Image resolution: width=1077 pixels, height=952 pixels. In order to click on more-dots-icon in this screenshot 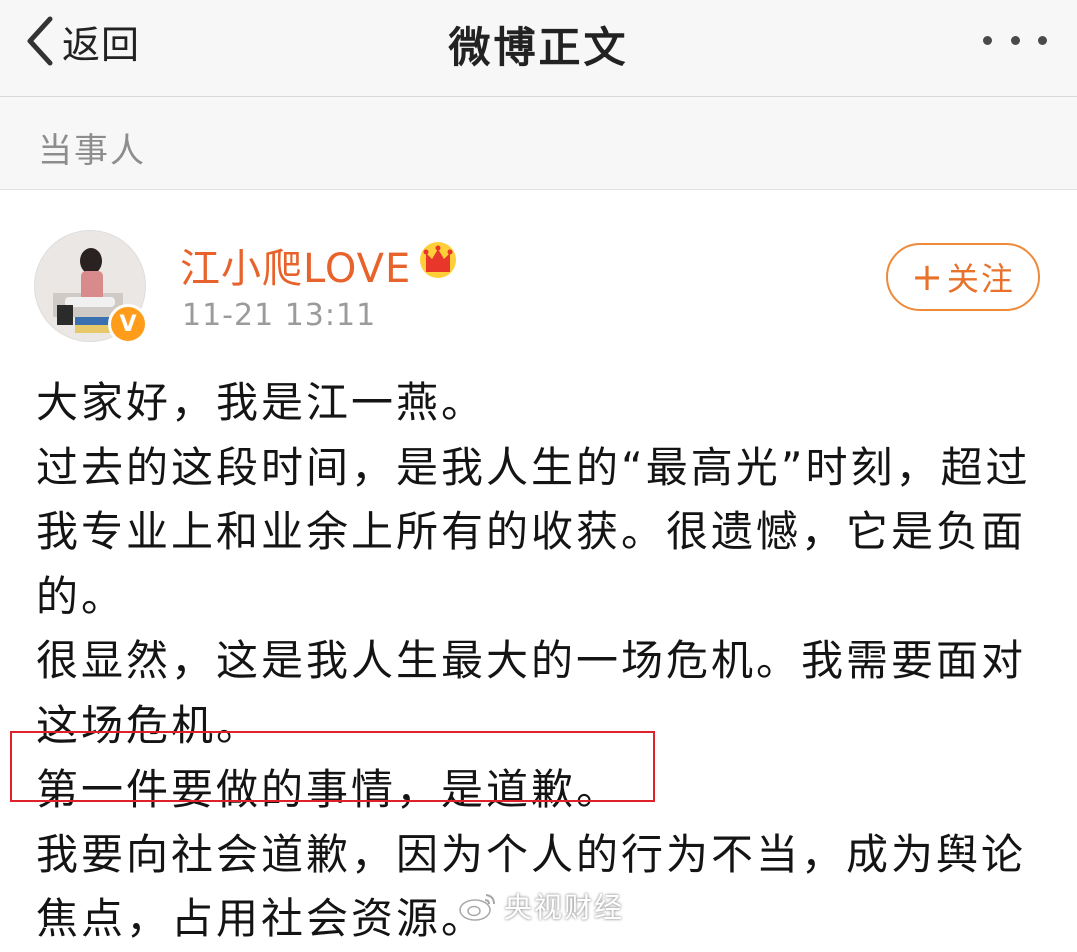, I will do `click(1015, 40)`.